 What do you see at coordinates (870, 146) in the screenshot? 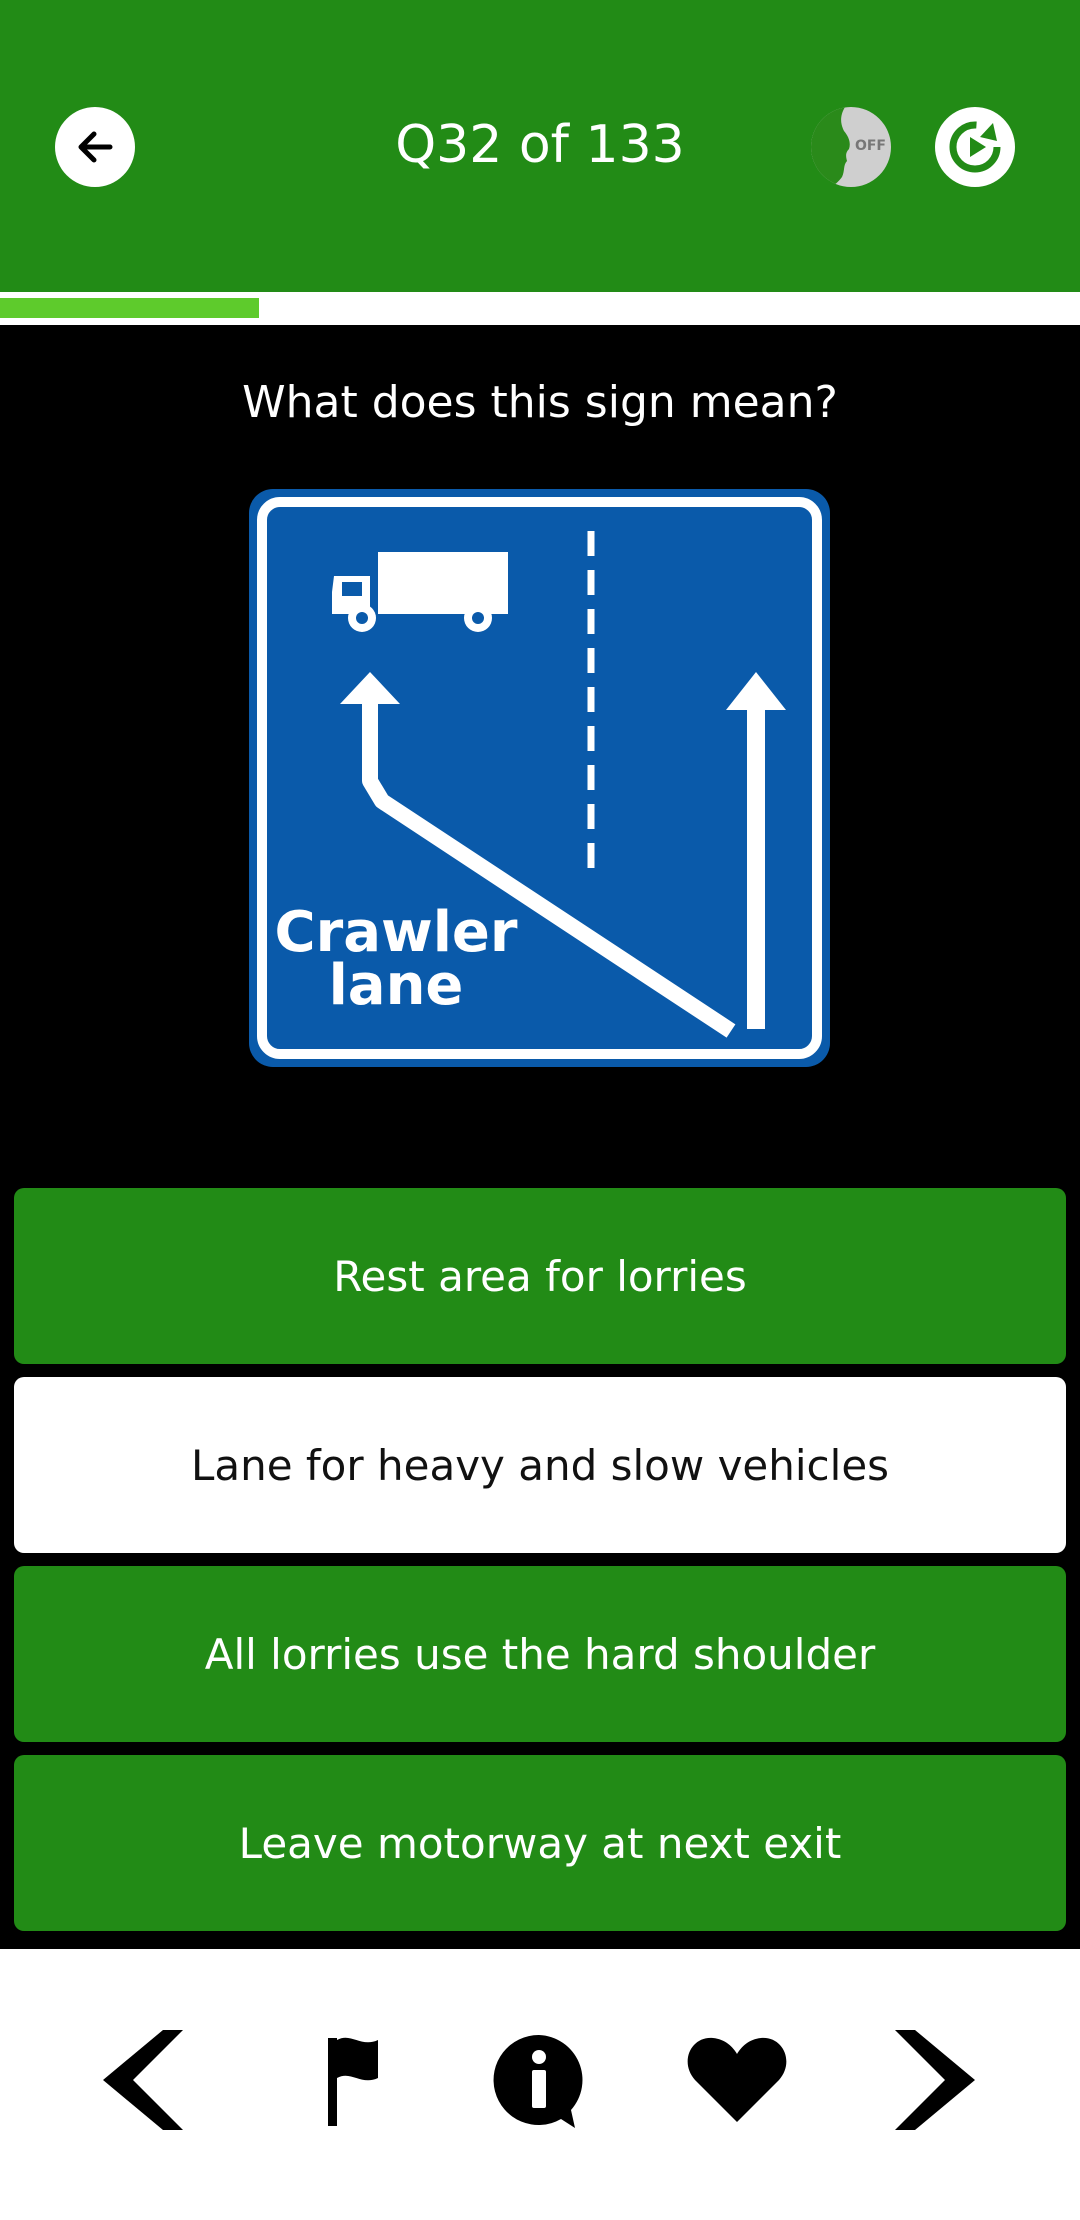
I see `voice-off-label: OFF` at bounding box center [870, 146].